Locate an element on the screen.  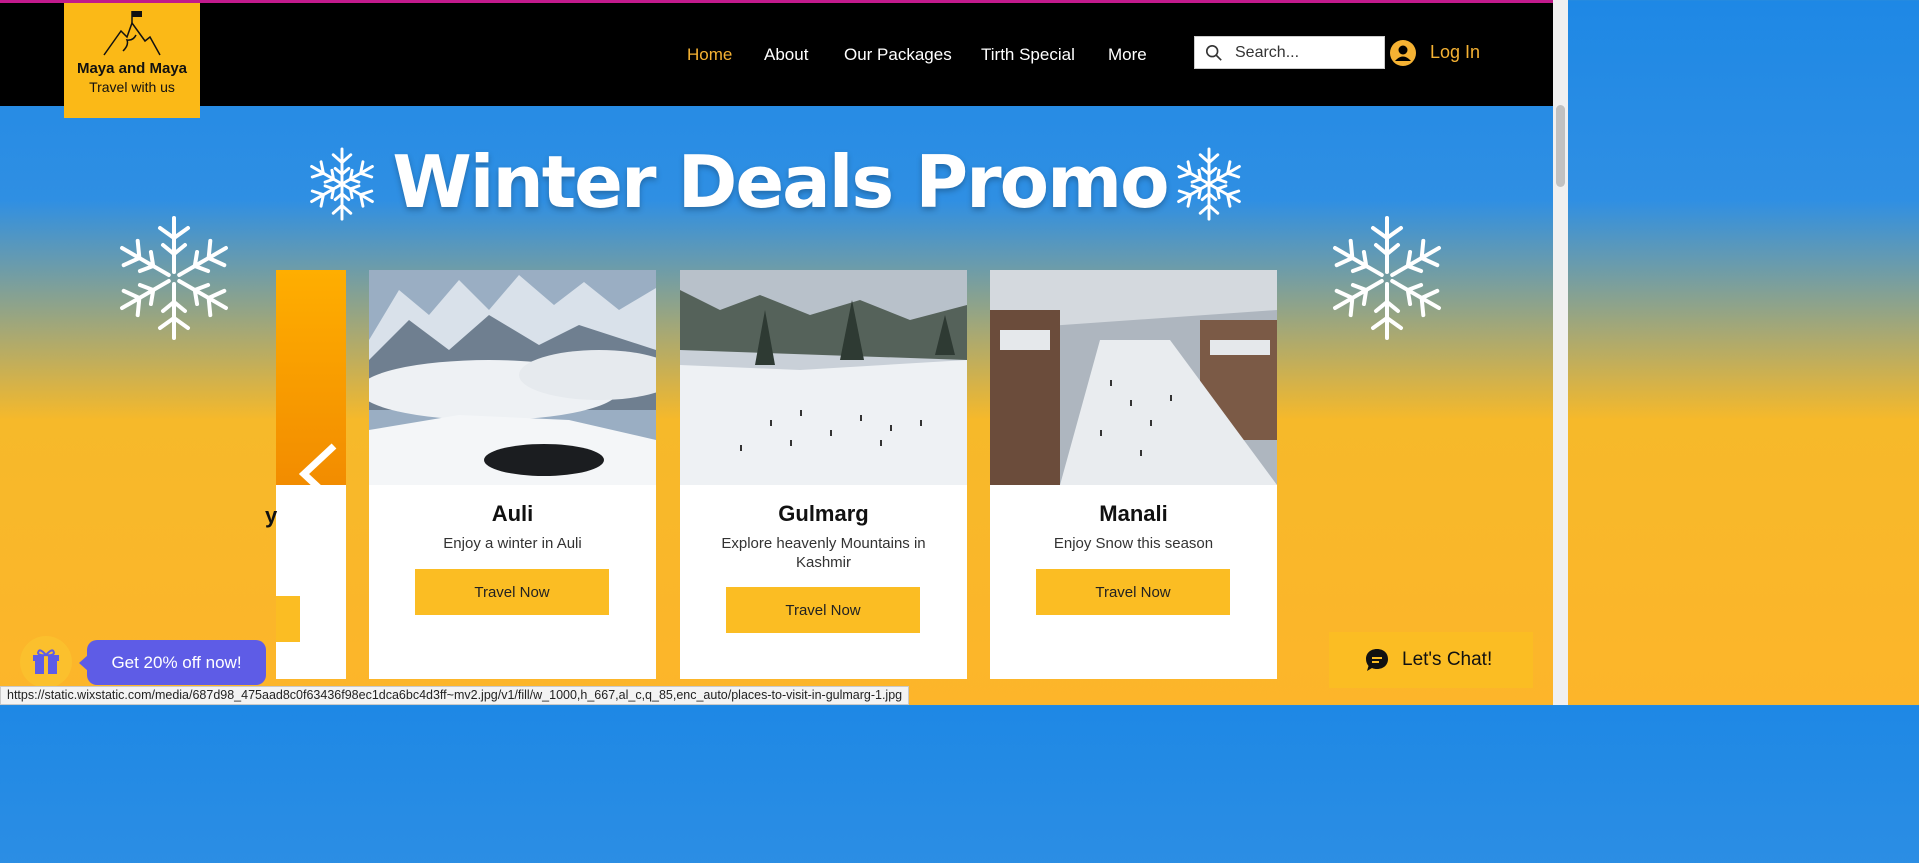
chat-label: Let's Chat! is located at coordinates (1447, 659).